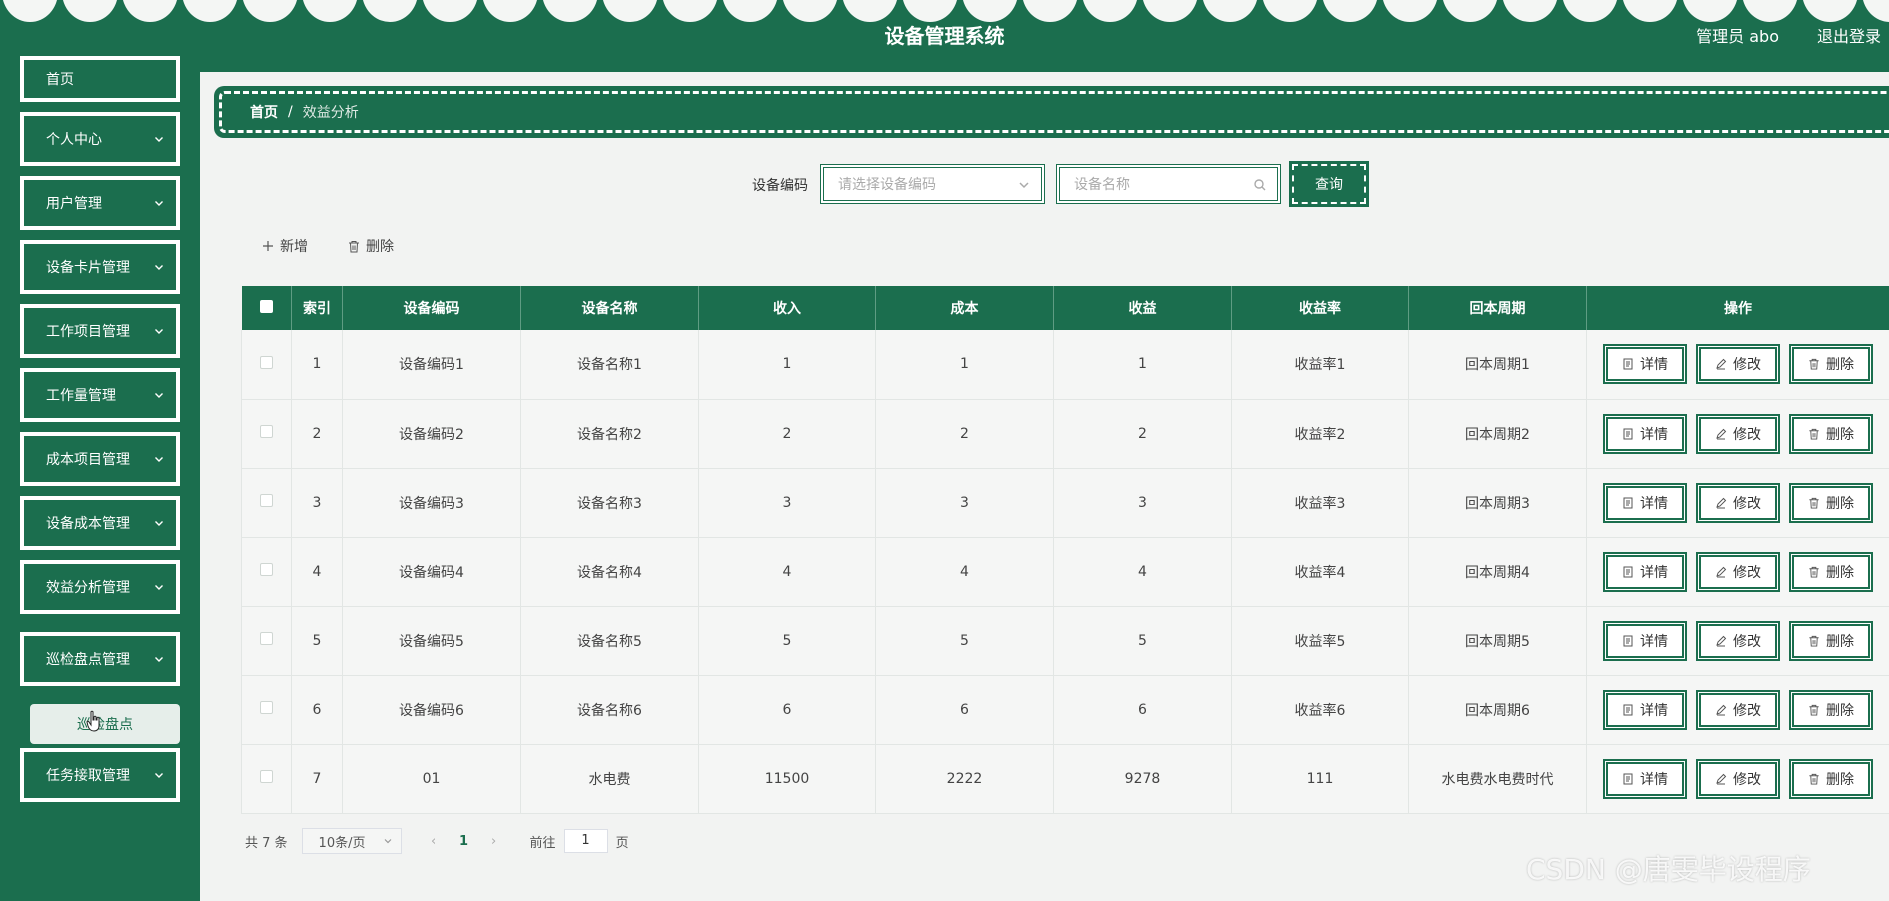  What do you see at coordinates (1065, 503) in the screenshot?
I see `table-row: 3 设备编码3 设备名称3 3 3 3 收益率3 回本周期3 详情 修改 删除` at bounding box center [1065, 503].